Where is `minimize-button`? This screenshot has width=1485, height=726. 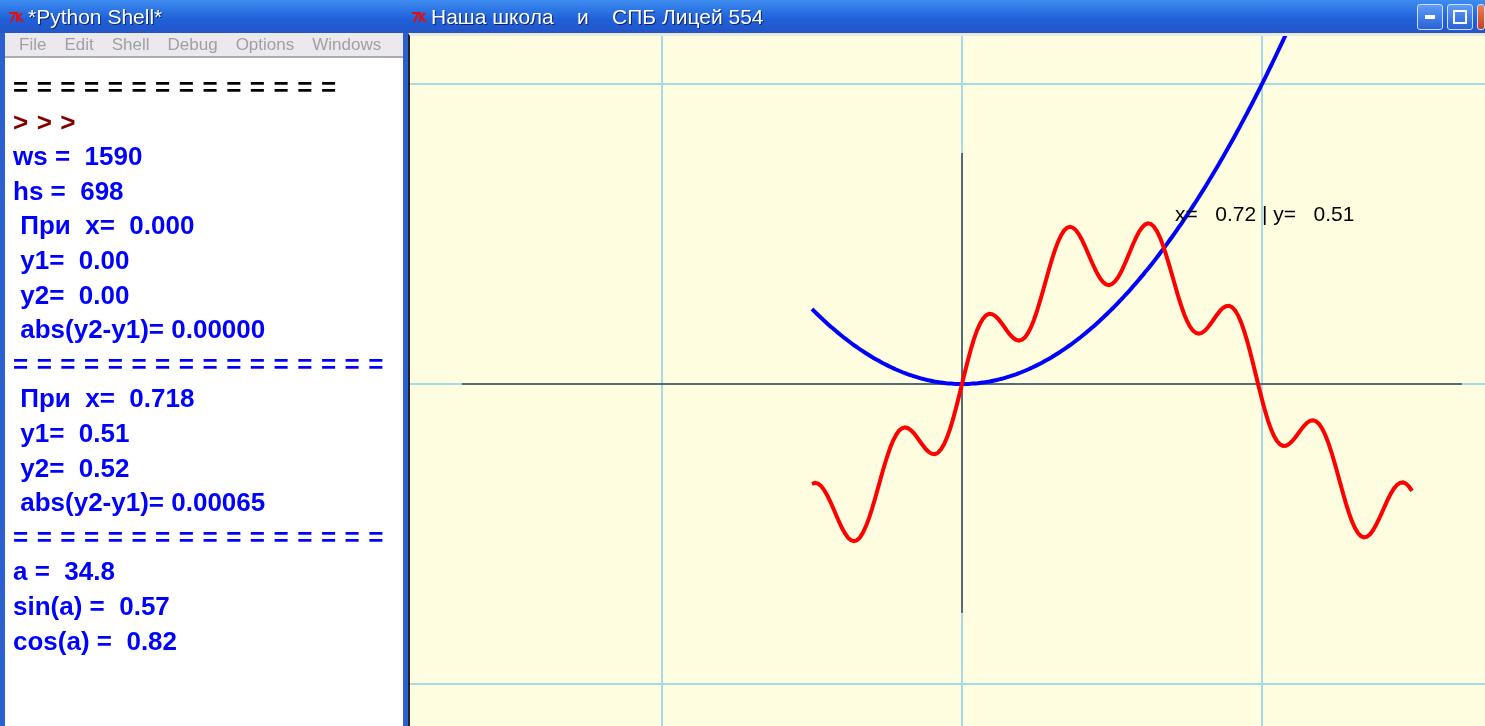 minimize-button is located at coordinates (1430, 16).